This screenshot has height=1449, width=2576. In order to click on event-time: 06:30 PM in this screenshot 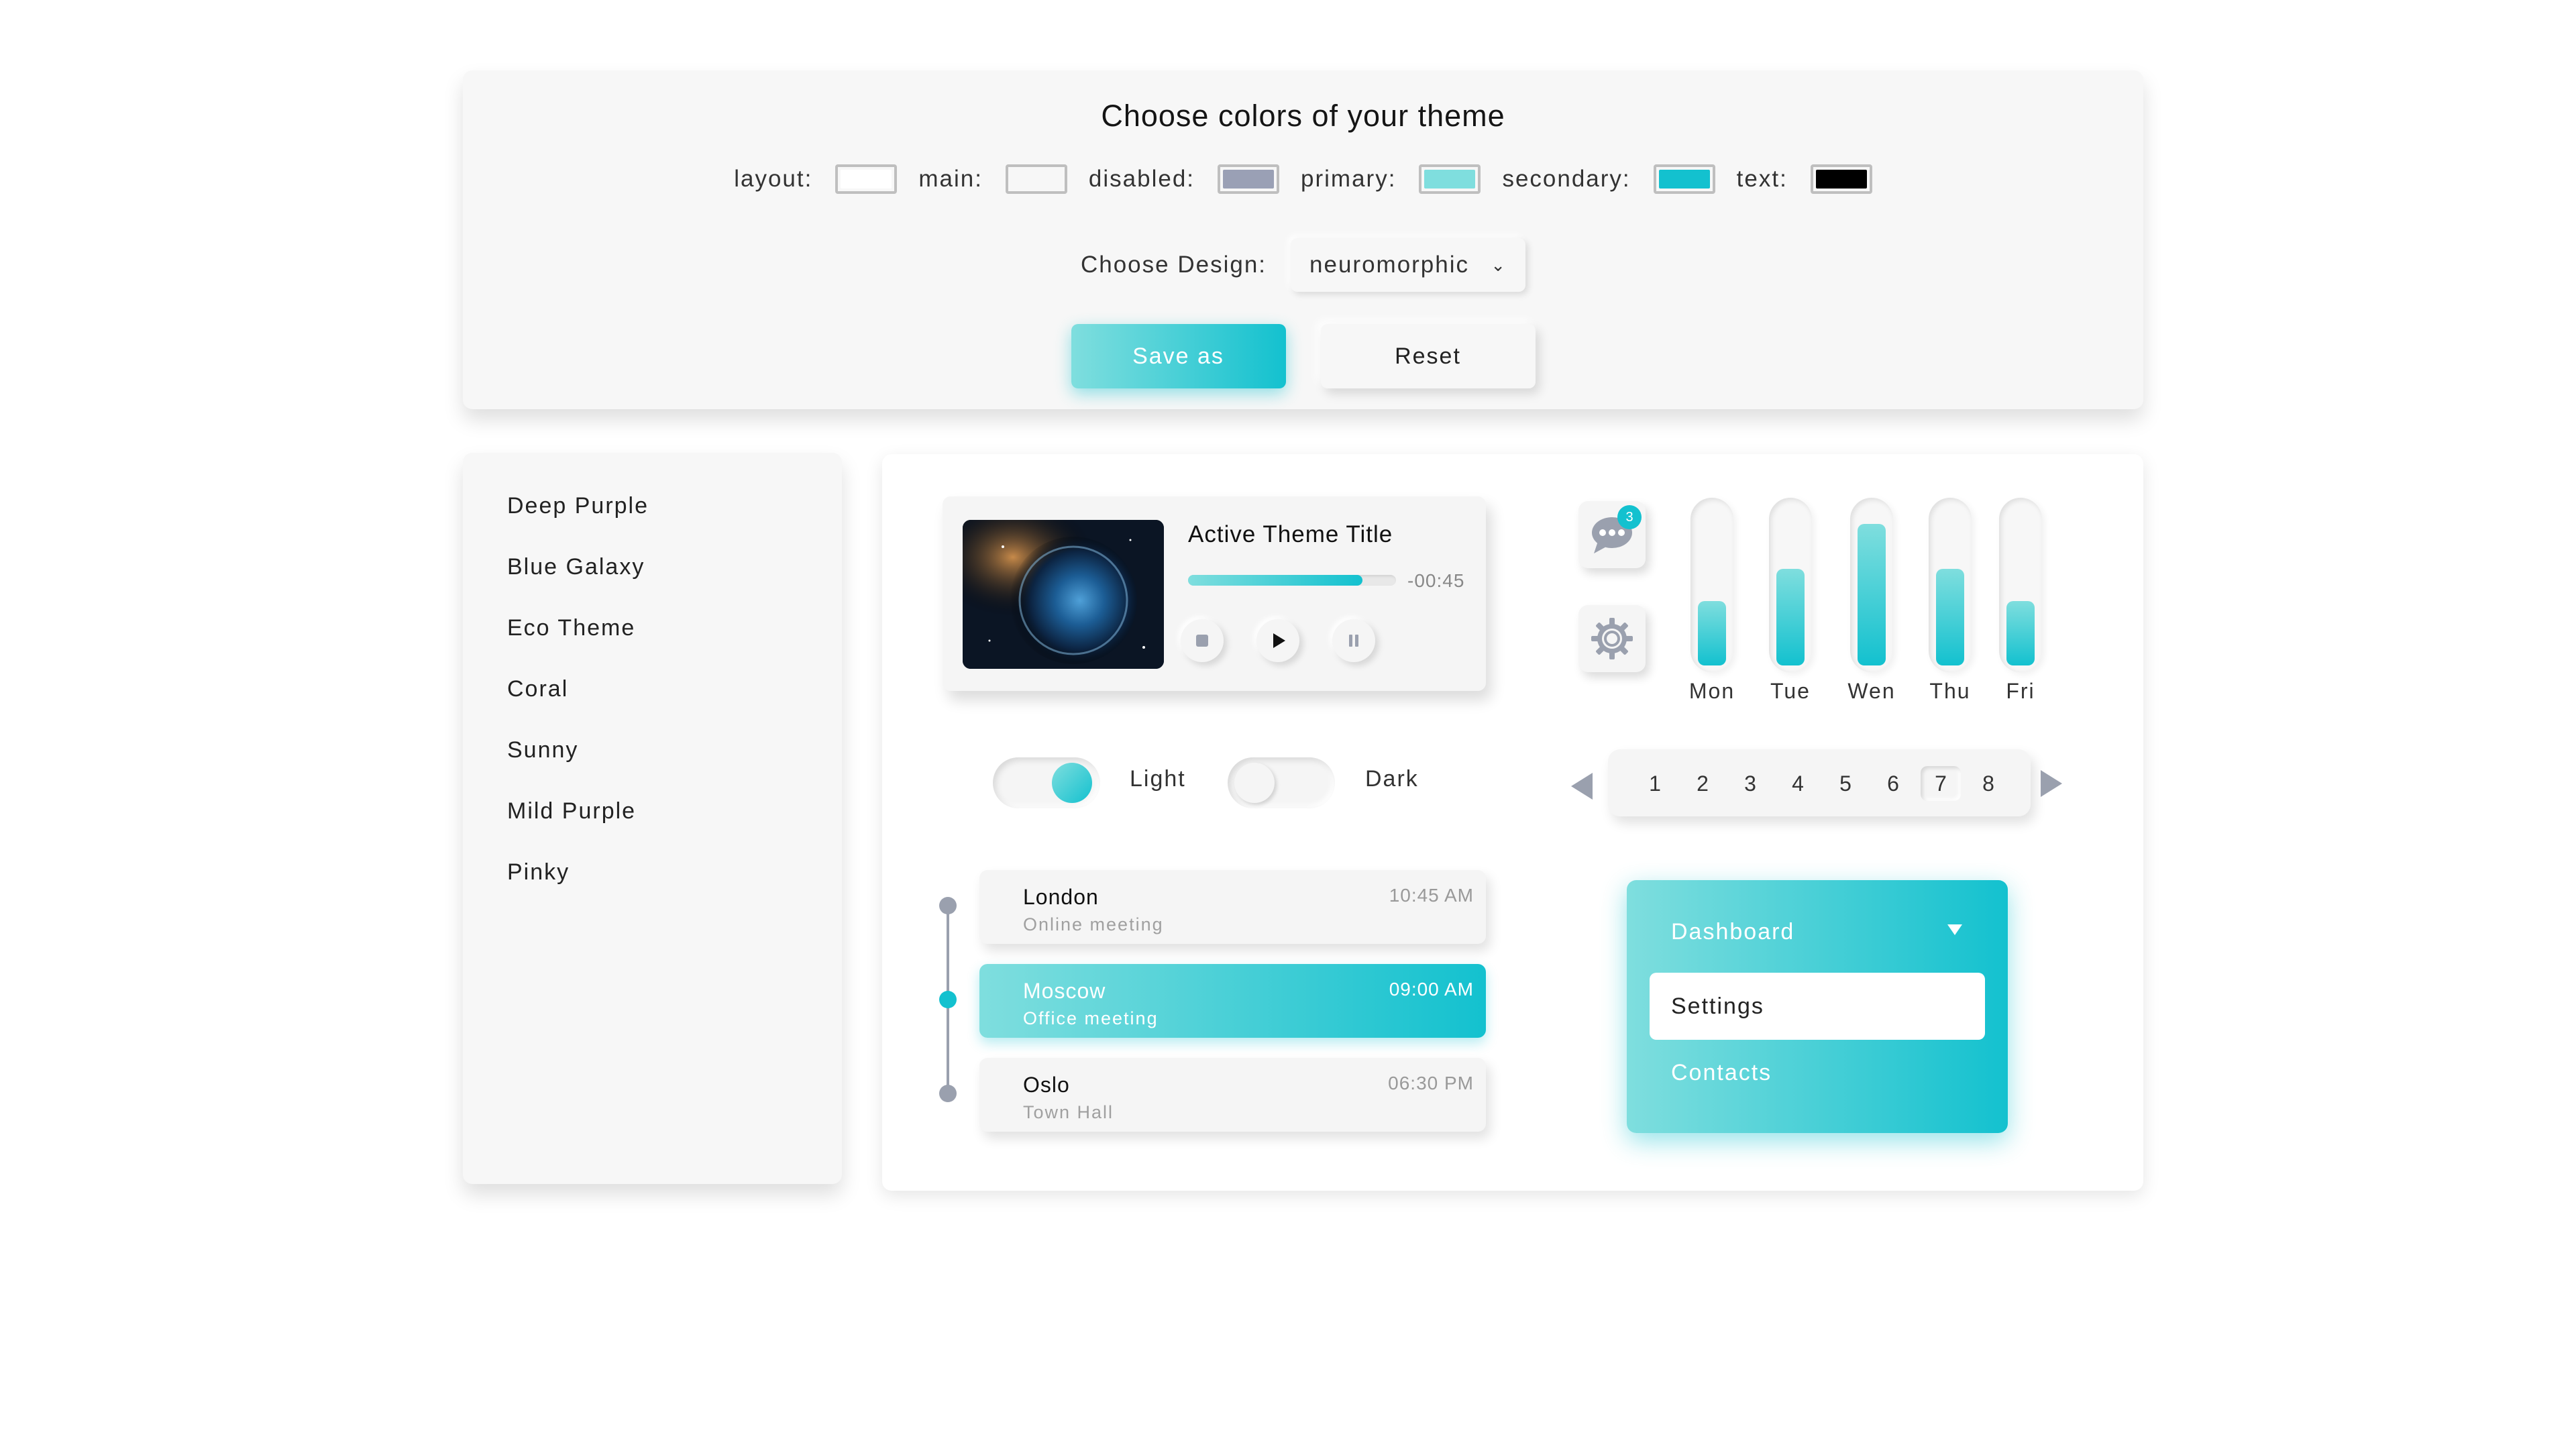, I will do `click(1431, 1083)`.